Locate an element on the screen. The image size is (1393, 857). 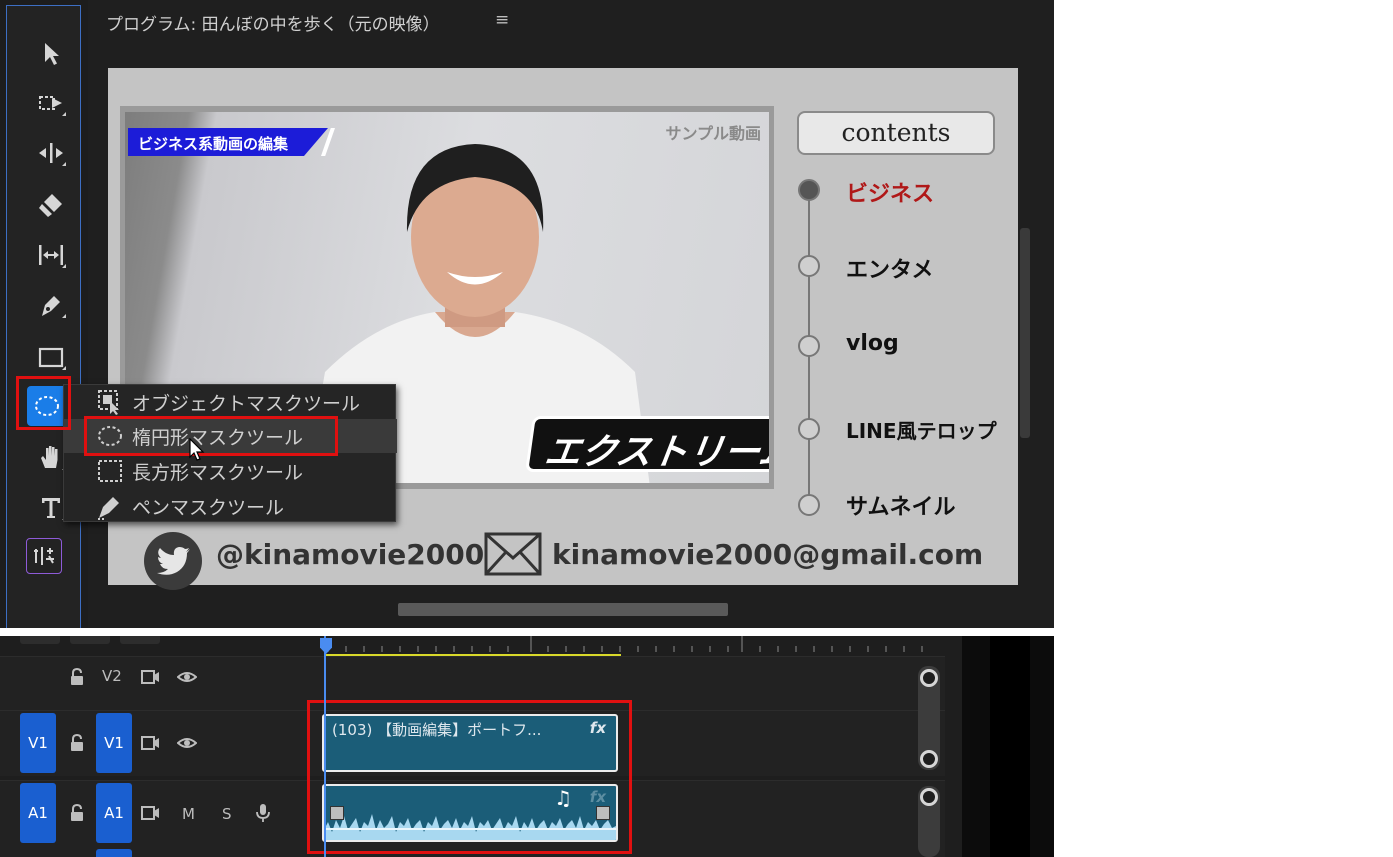
pen-tool is located at coordinates (51, 305).